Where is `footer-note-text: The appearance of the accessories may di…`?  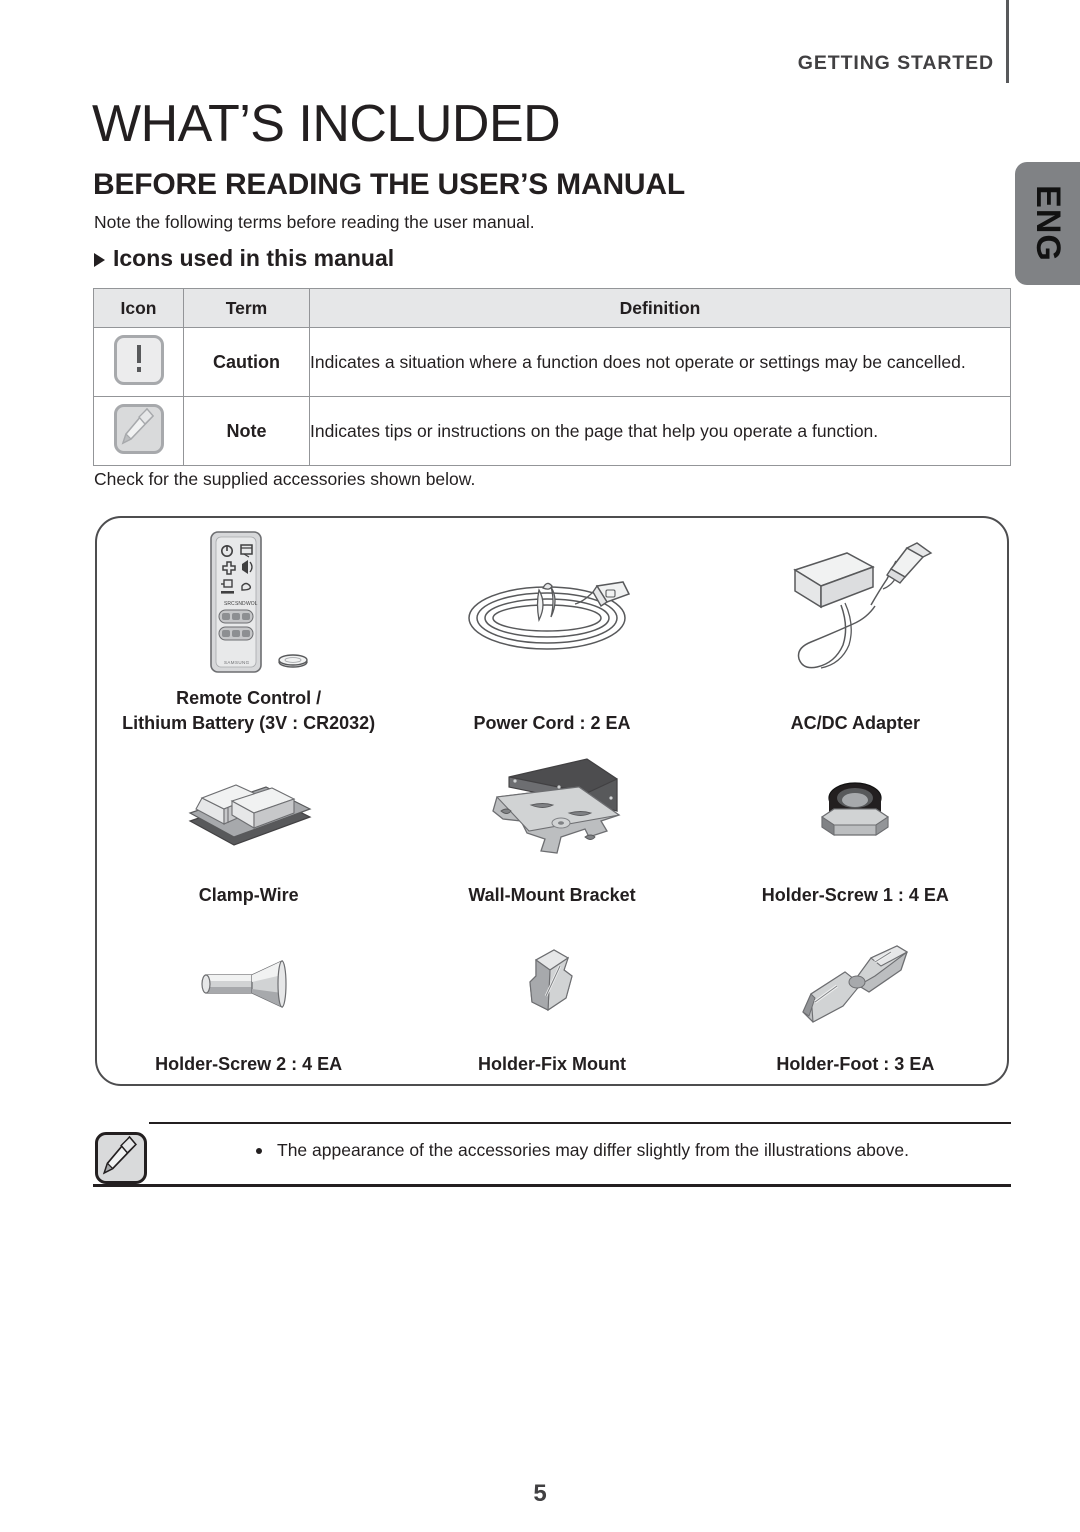
footer-note-text: The appearance of the accessories may di… is located at coordinates (593, 1150).